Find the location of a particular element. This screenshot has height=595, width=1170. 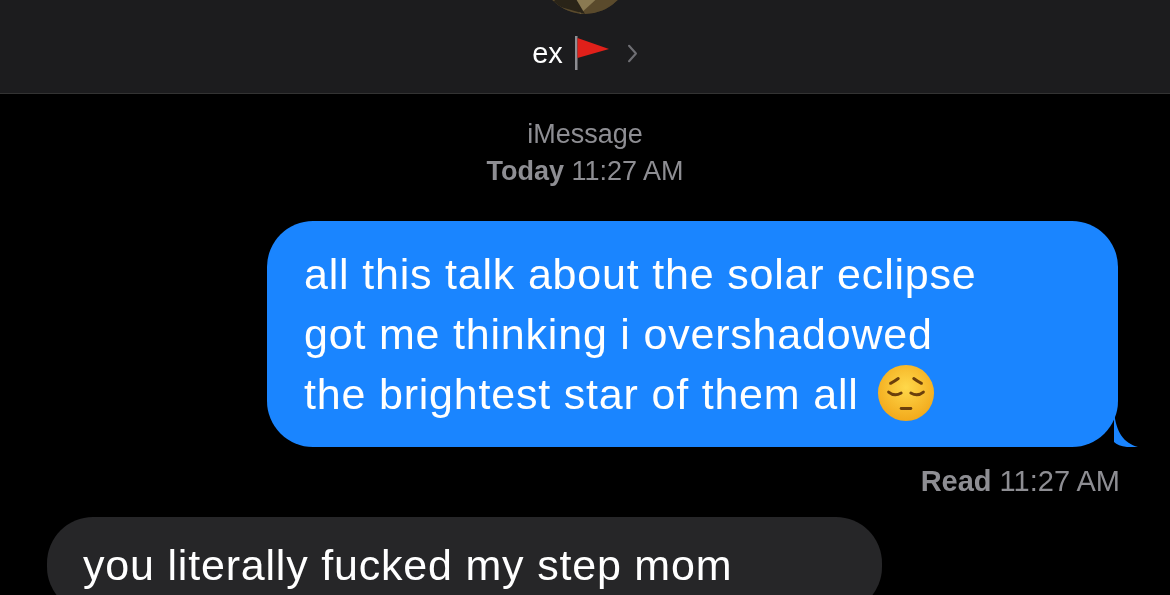

message-text: all this talk about the solar eclipse is located at coordinates (640, 274).